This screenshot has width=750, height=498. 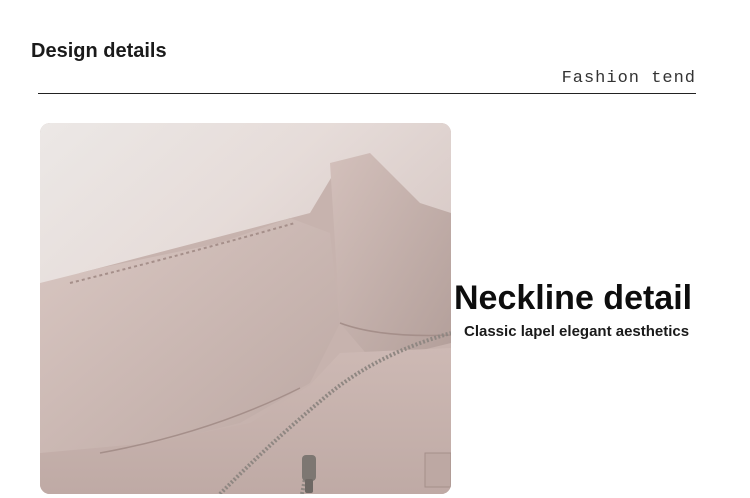 I want to click on section-subtitle: Fashion tend, so click(x=628, y=78).